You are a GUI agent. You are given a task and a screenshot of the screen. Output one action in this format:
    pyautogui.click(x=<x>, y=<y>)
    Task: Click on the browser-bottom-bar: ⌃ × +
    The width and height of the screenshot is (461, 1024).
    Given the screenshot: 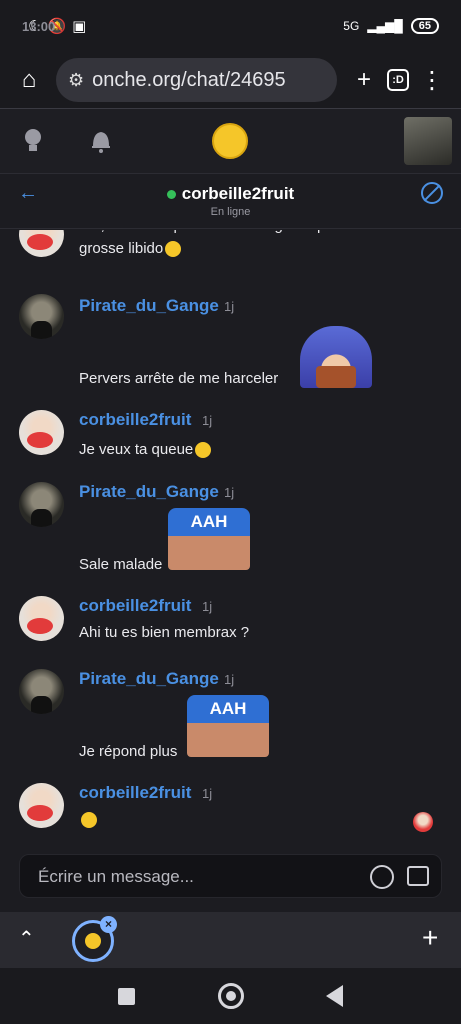 What is the action you would take?
    pyautogui.click(x=230, y=940)
    